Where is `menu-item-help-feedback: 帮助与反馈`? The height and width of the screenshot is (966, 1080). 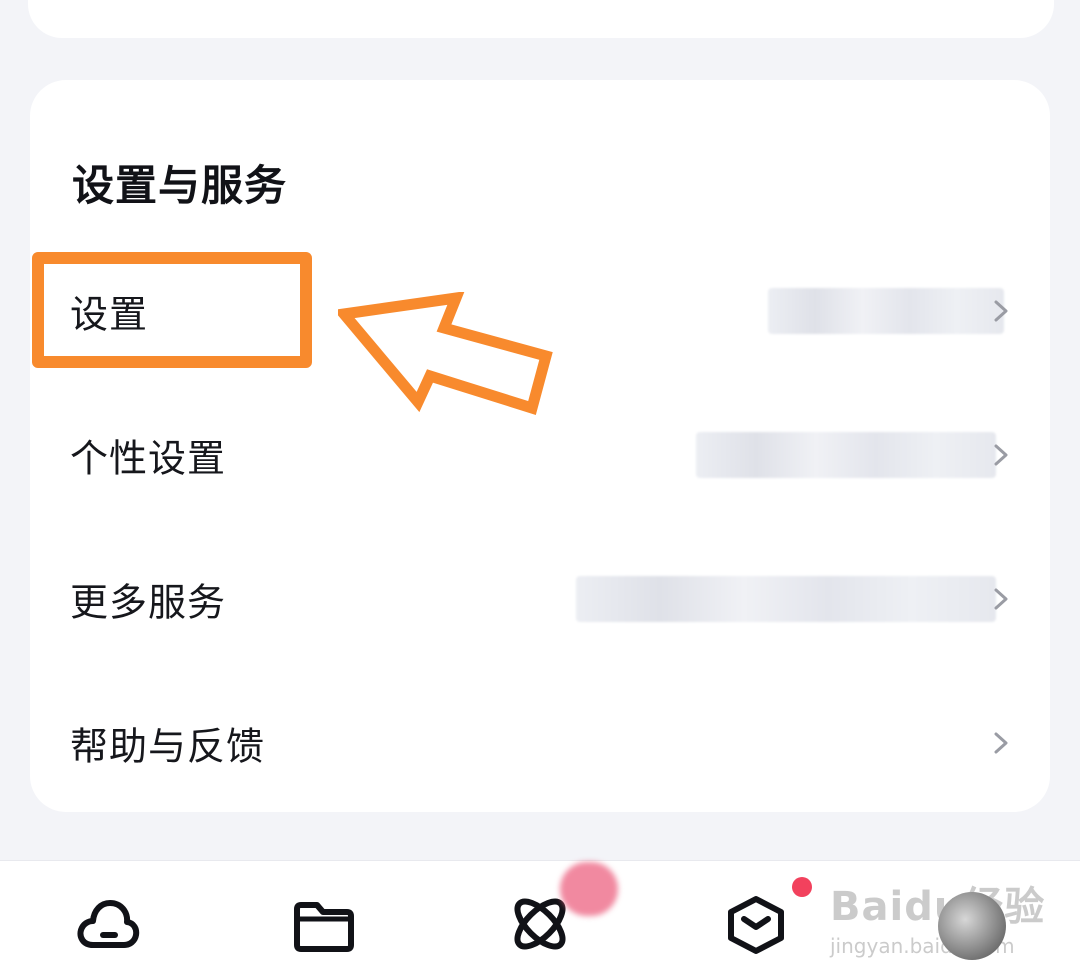
menu-item-help-feedback: 帮助与反馈 is located at coordinates (540, 743).